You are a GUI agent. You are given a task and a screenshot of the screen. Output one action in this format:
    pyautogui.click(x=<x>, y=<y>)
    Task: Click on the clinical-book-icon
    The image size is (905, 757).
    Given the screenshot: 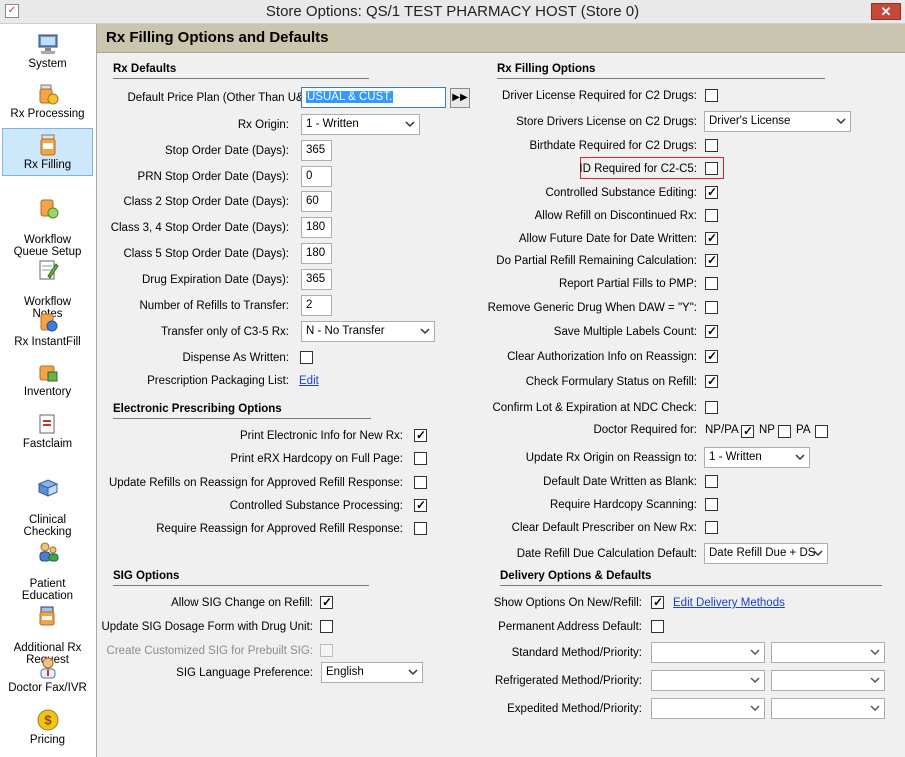 What is the action you would take?
    pyautogui.click(x=47, y=488)
    